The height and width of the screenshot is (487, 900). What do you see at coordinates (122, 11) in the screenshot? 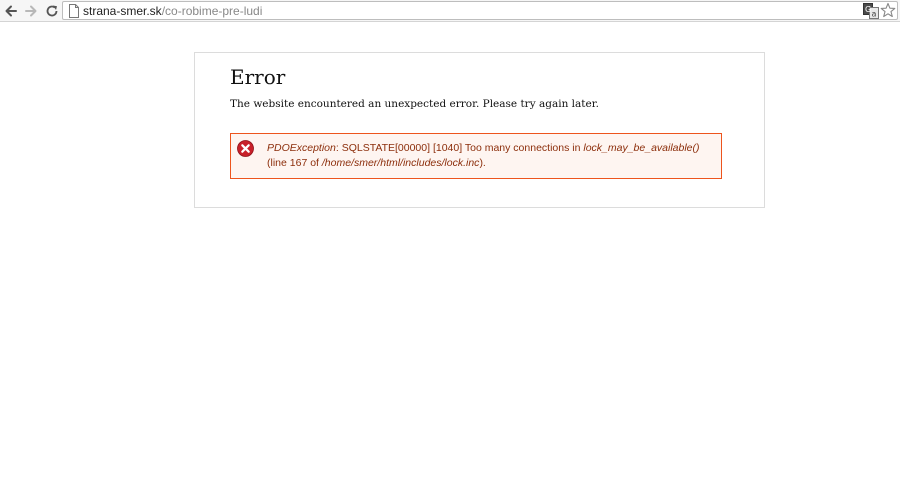
I see `url-host: strana-smer.sk` at bounding box center [122, 11].